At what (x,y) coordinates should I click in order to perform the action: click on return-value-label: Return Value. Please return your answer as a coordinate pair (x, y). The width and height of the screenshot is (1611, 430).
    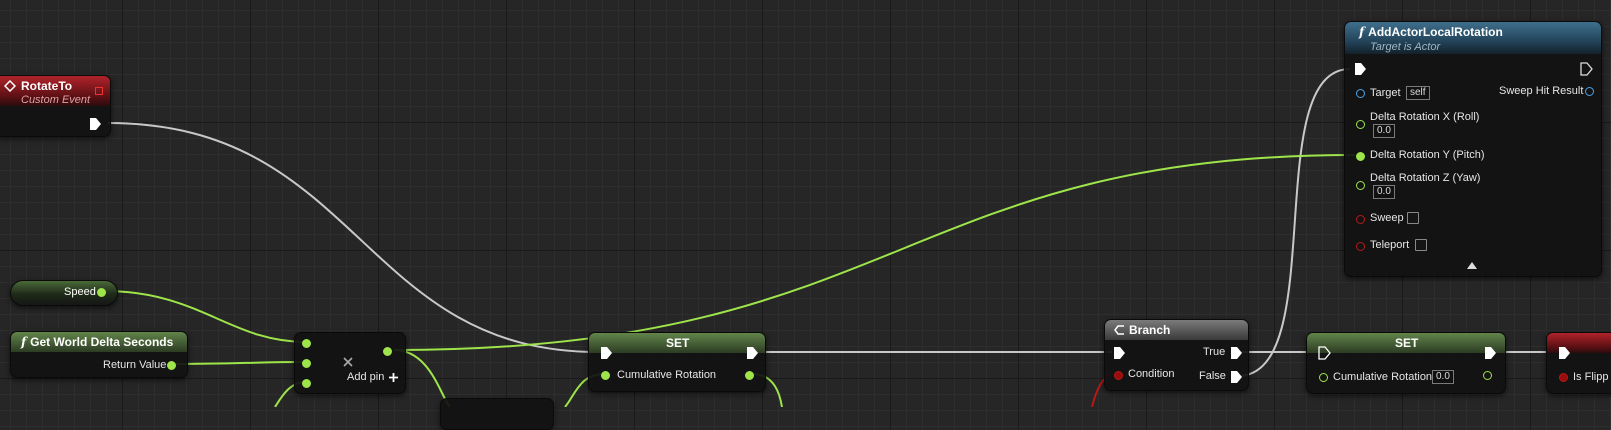
    Looking at the image, I should click on (135, 365).